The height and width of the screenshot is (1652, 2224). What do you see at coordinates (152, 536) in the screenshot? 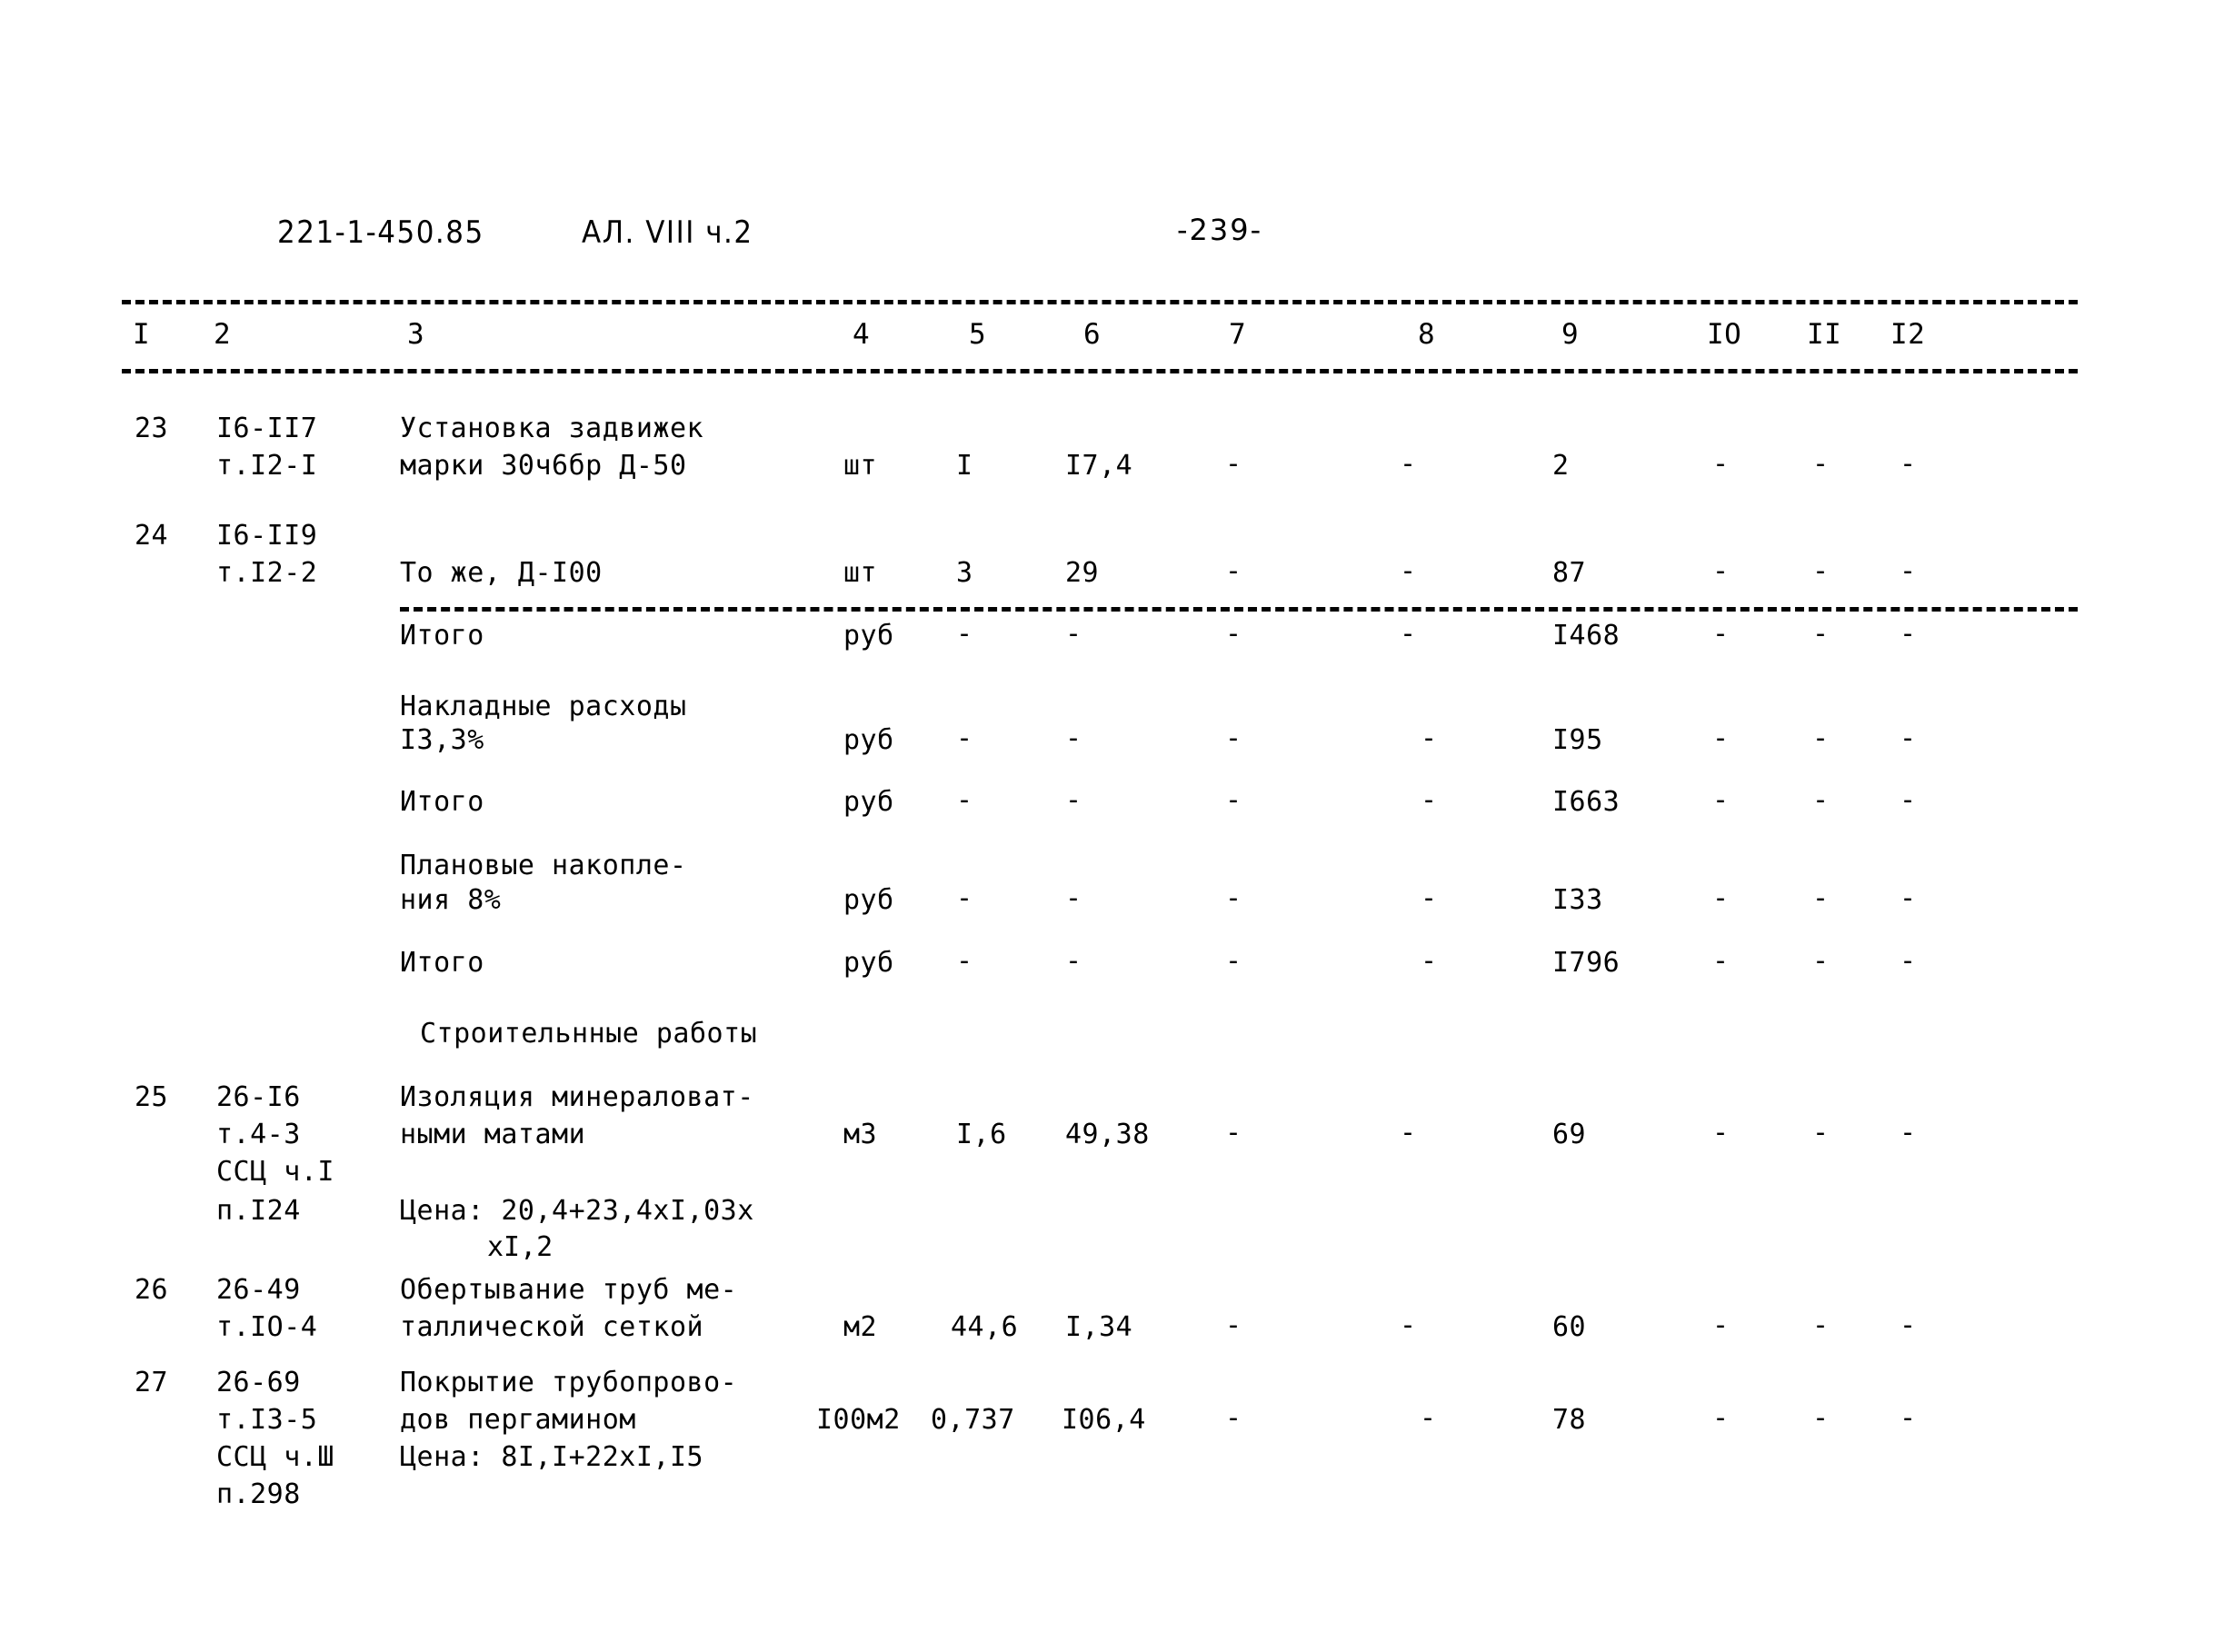
I see `row-number: 24` at bounding box center [152, 536].